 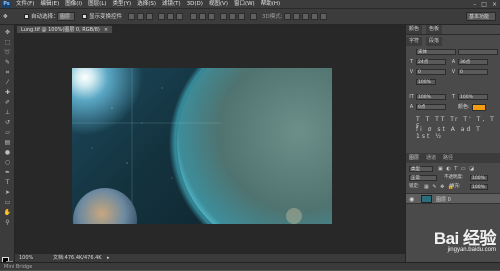 I want to click on 3d-scale-icon, so click(x=323, y=16).